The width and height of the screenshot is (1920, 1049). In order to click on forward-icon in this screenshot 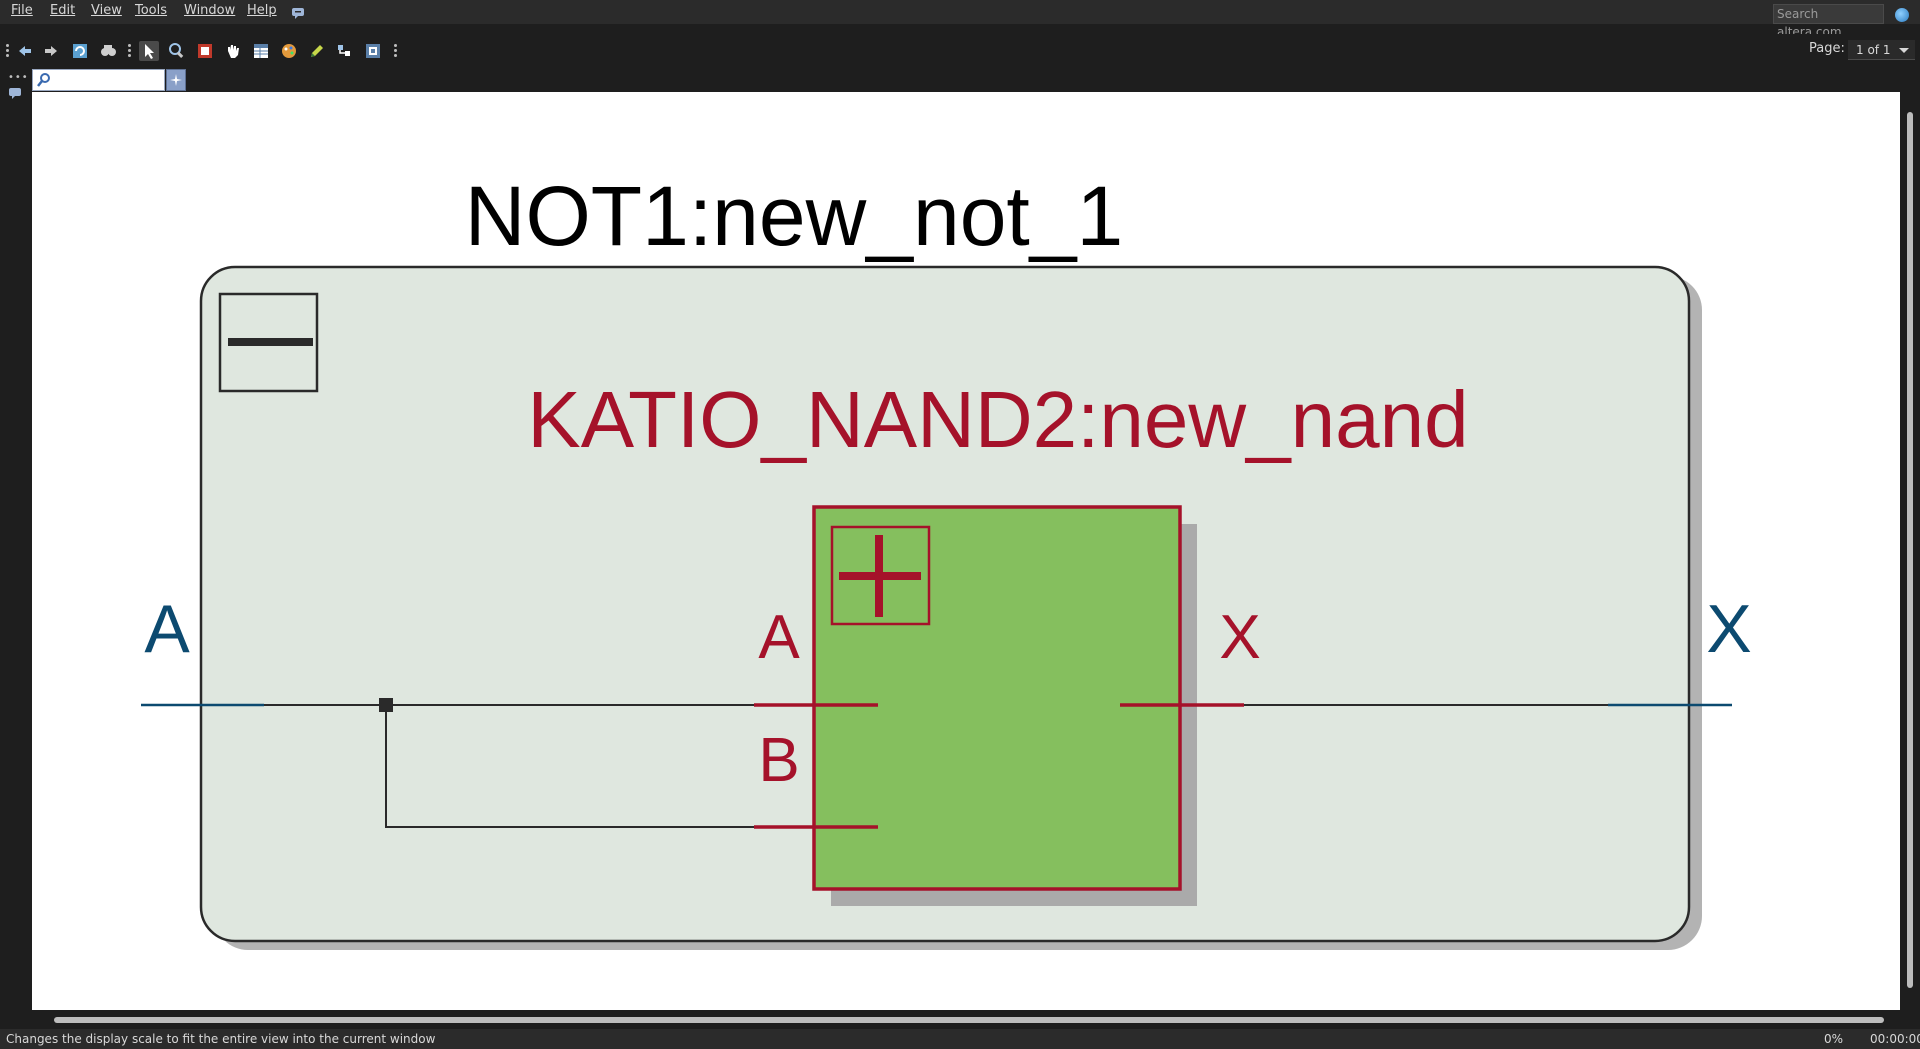, I will do `click(51, 51)`.